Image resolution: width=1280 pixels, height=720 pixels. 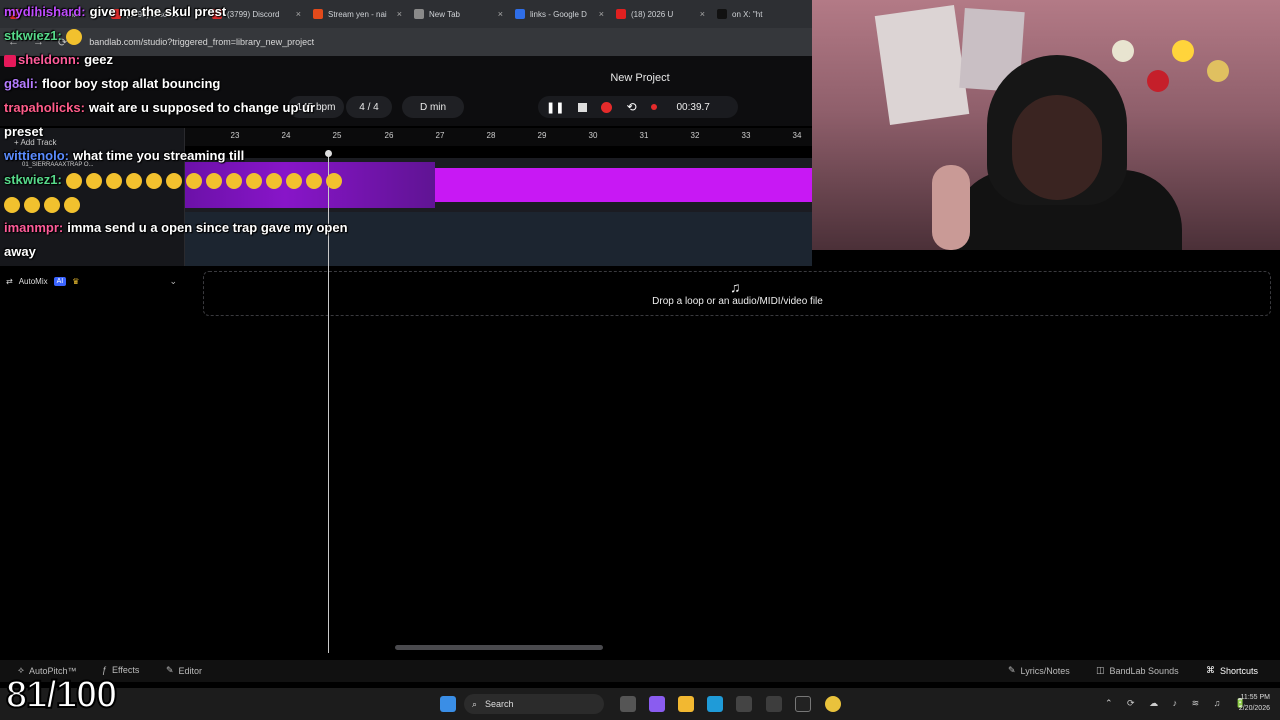 I want to click on system-clock: 11:55 PM 2/20/2026, so click(x=1254, y=703).